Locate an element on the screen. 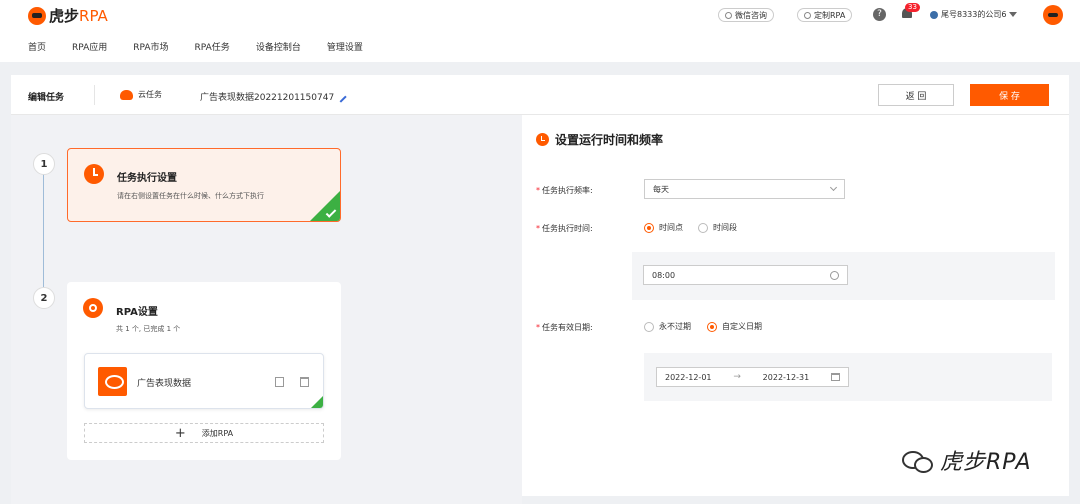  wechat-consult-button: 微信咨询 is located at coordinates (746, 15).